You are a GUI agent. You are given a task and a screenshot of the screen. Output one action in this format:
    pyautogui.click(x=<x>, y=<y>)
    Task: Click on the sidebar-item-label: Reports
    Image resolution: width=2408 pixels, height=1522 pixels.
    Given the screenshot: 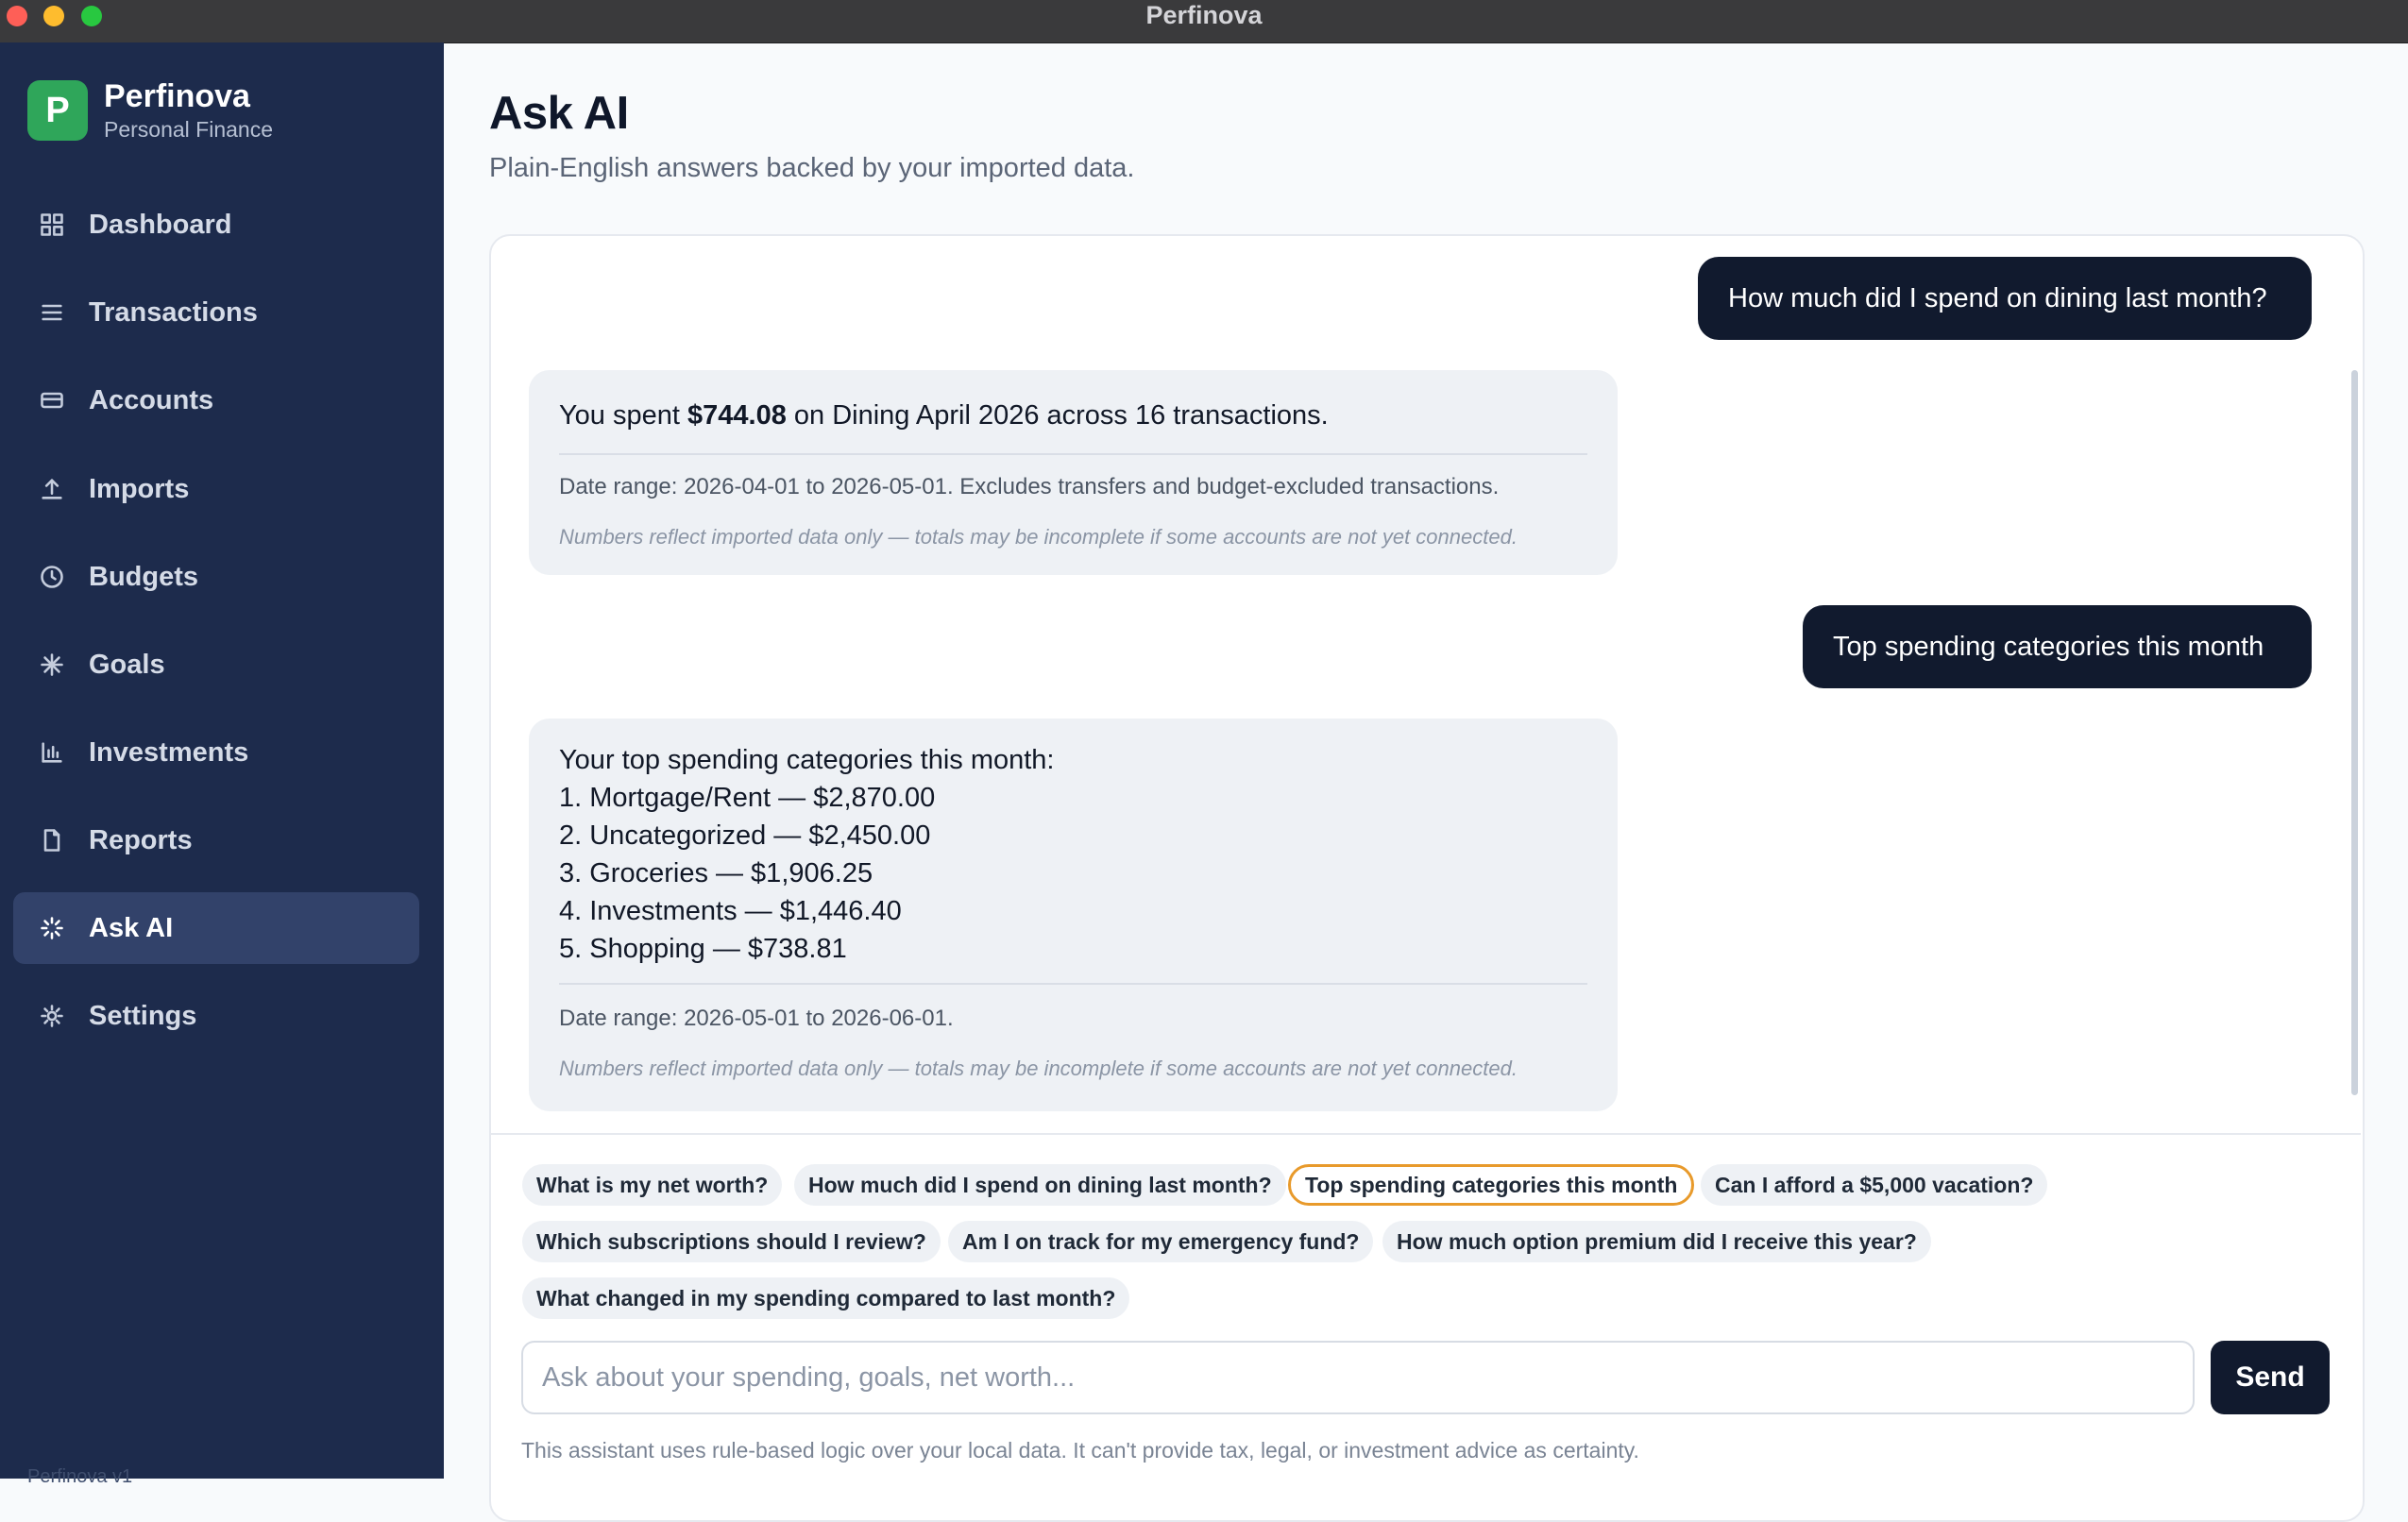 What is the action you would take?
    pyautogui.click(x=141, y=839)
    